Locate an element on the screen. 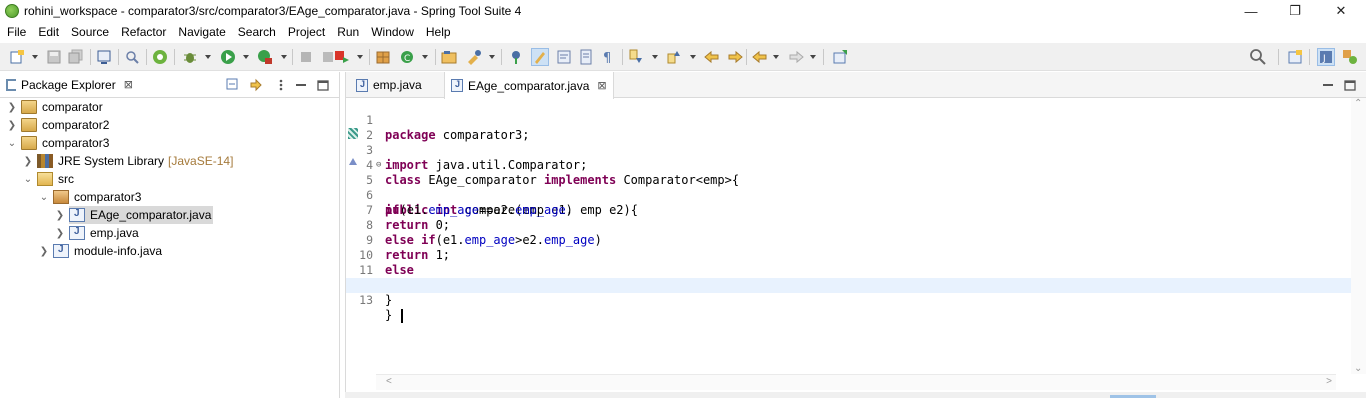 The image size is (1366, 398). java-perspective-icon: J is located at coordinates (1326, 57).